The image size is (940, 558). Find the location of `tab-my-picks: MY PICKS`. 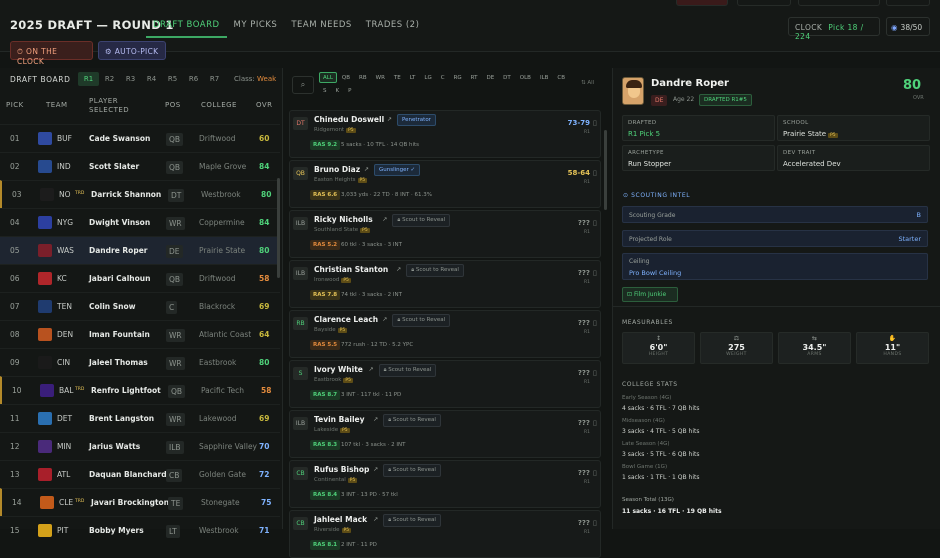

tab-my-picks: MY PICKS is located at coordinates (256, 26).